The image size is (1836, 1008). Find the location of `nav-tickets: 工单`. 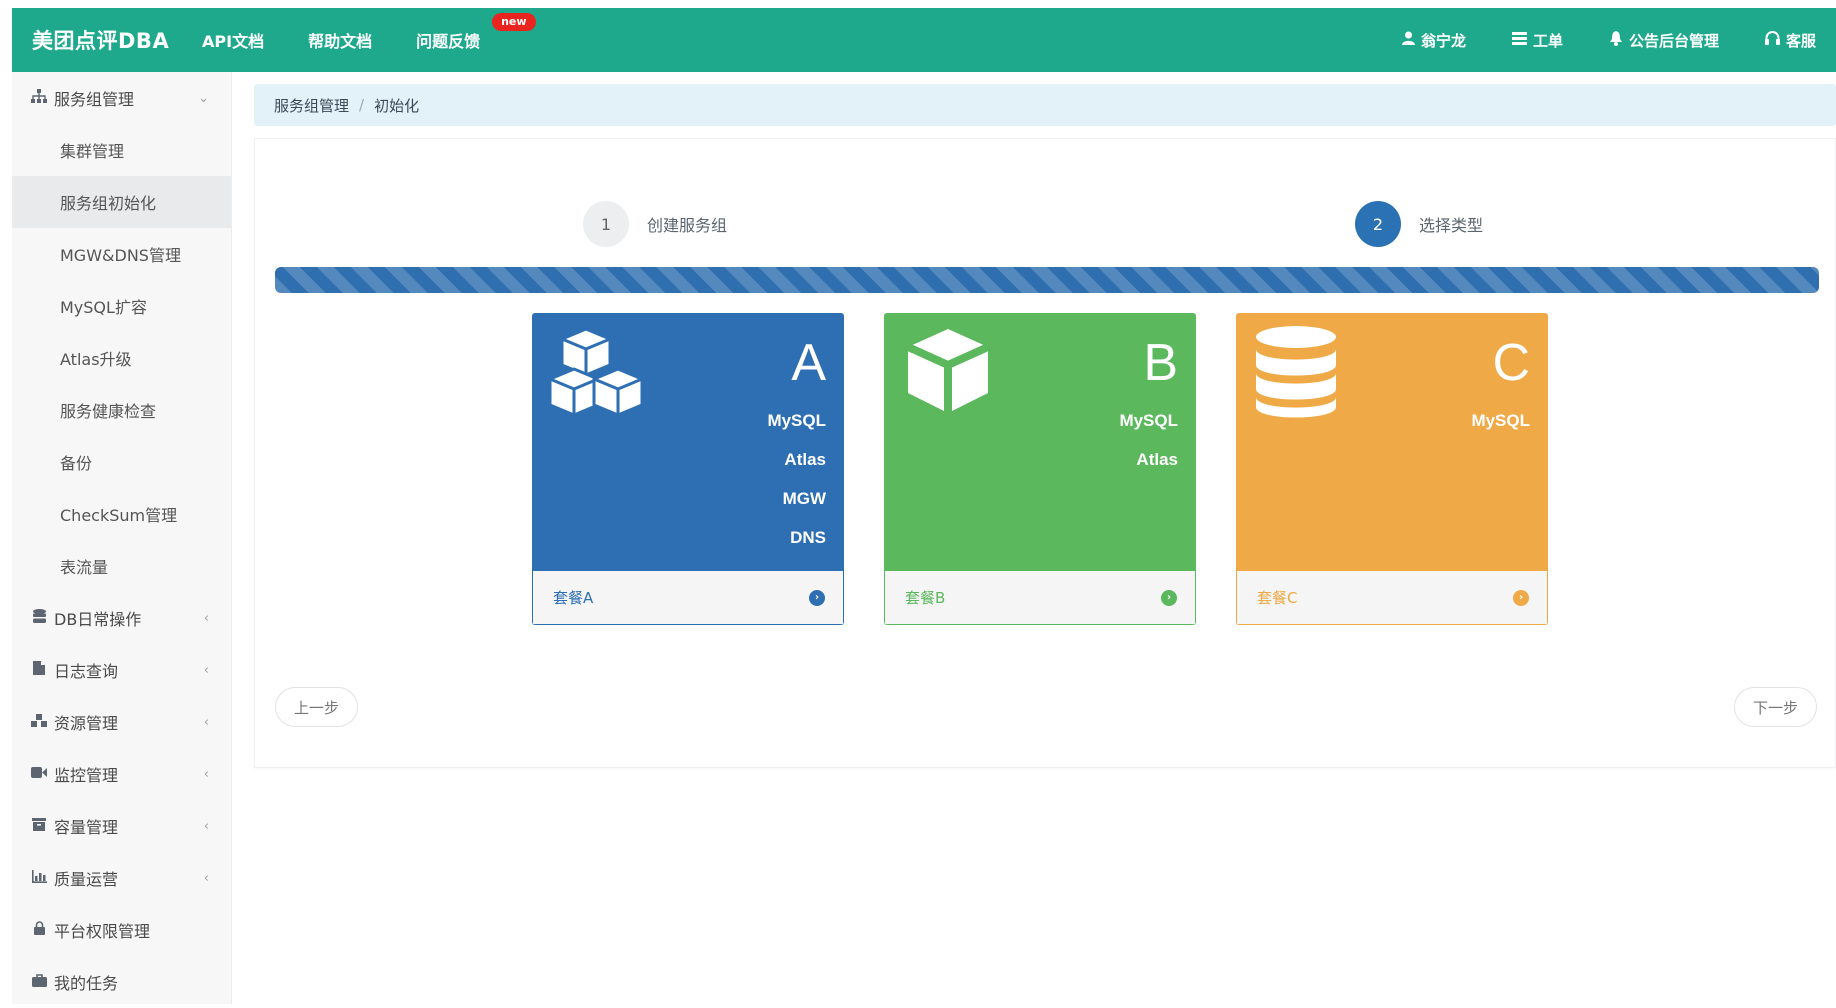

nav-tickets: 工单 is located at coordinates (1537, 40).